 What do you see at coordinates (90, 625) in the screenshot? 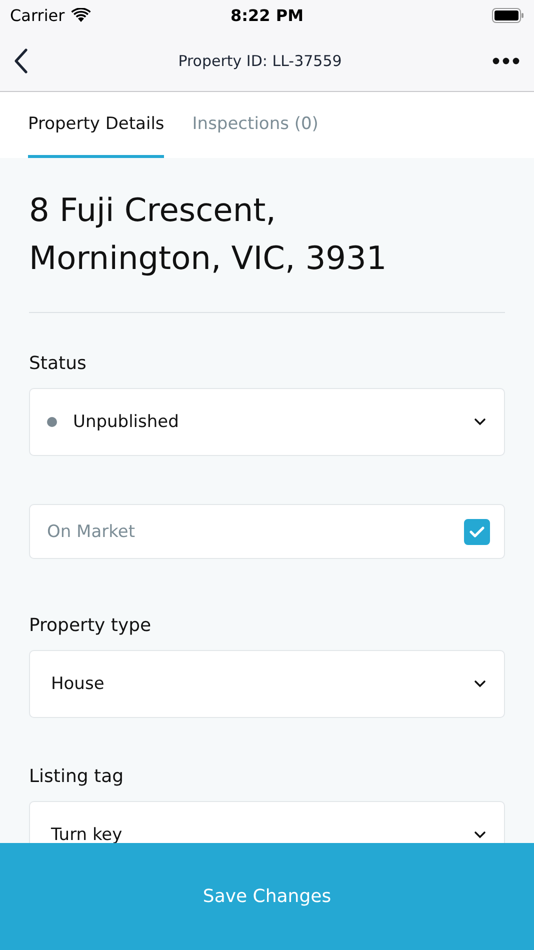
I see `field-label: Property type` at bounding box center [90, 625].